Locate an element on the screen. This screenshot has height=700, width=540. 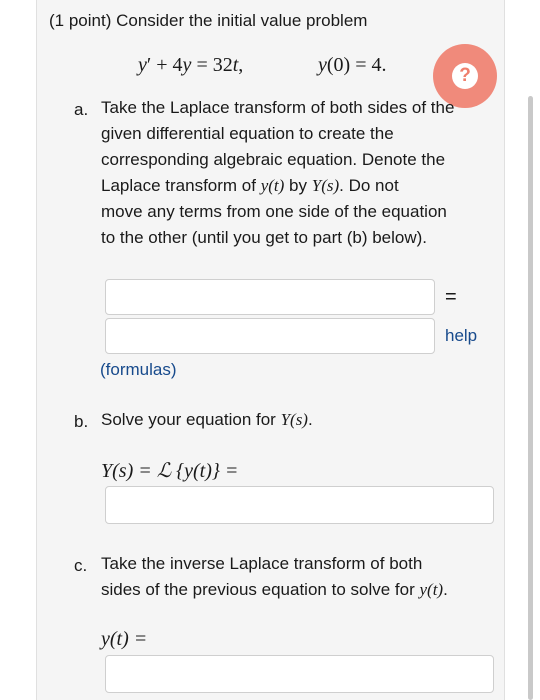
formulas-link: (formulas) is located at coordinates (138, 370).